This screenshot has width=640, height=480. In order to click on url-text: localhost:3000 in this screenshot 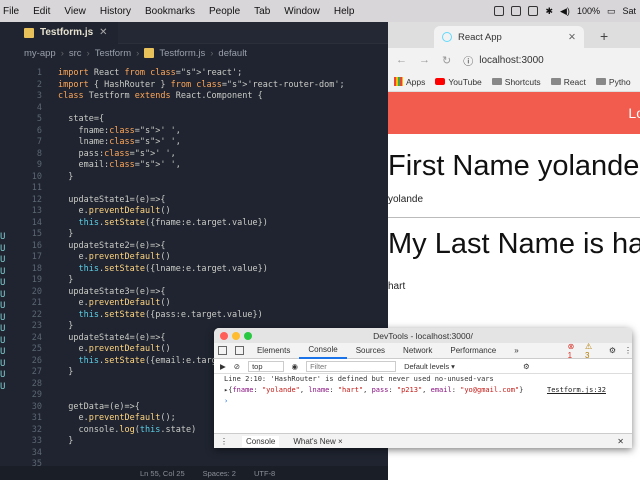, I will do `click(511, 60)`.